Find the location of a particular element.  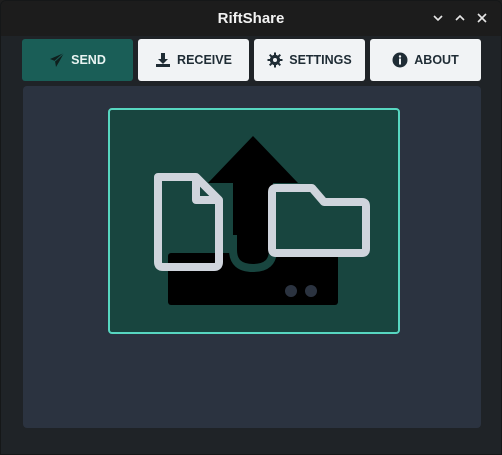

download-icon is located at coordinates (163, 60).